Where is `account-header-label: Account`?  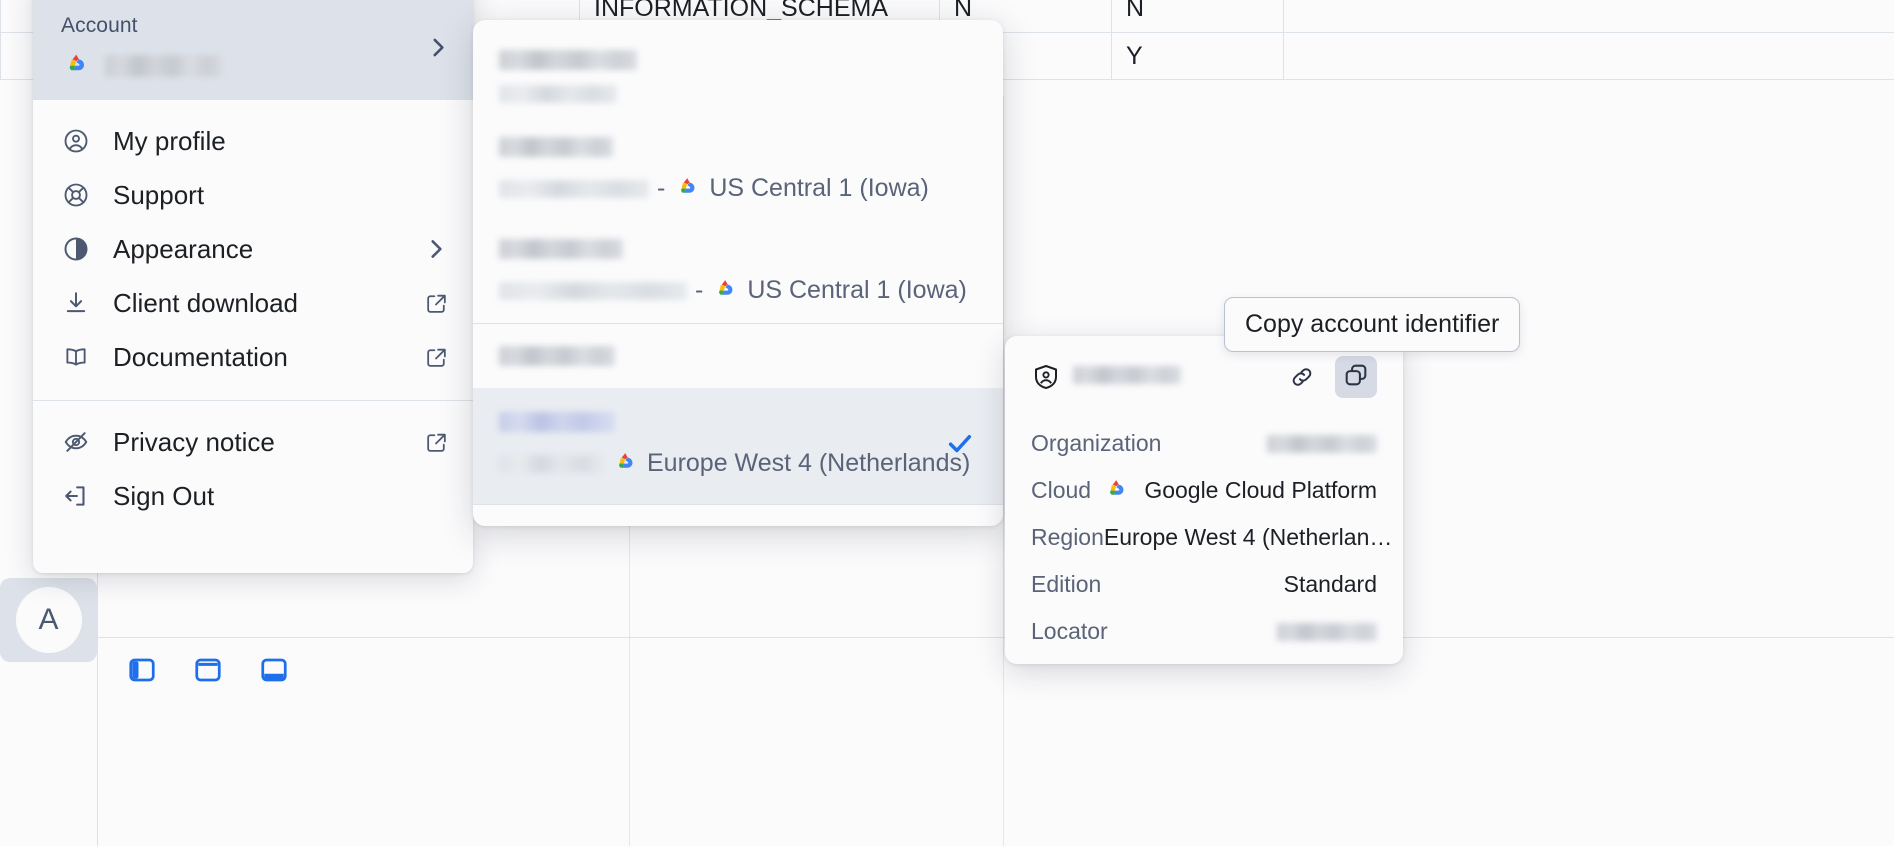 account-header-label: Account is located at coordinates (99, 25).